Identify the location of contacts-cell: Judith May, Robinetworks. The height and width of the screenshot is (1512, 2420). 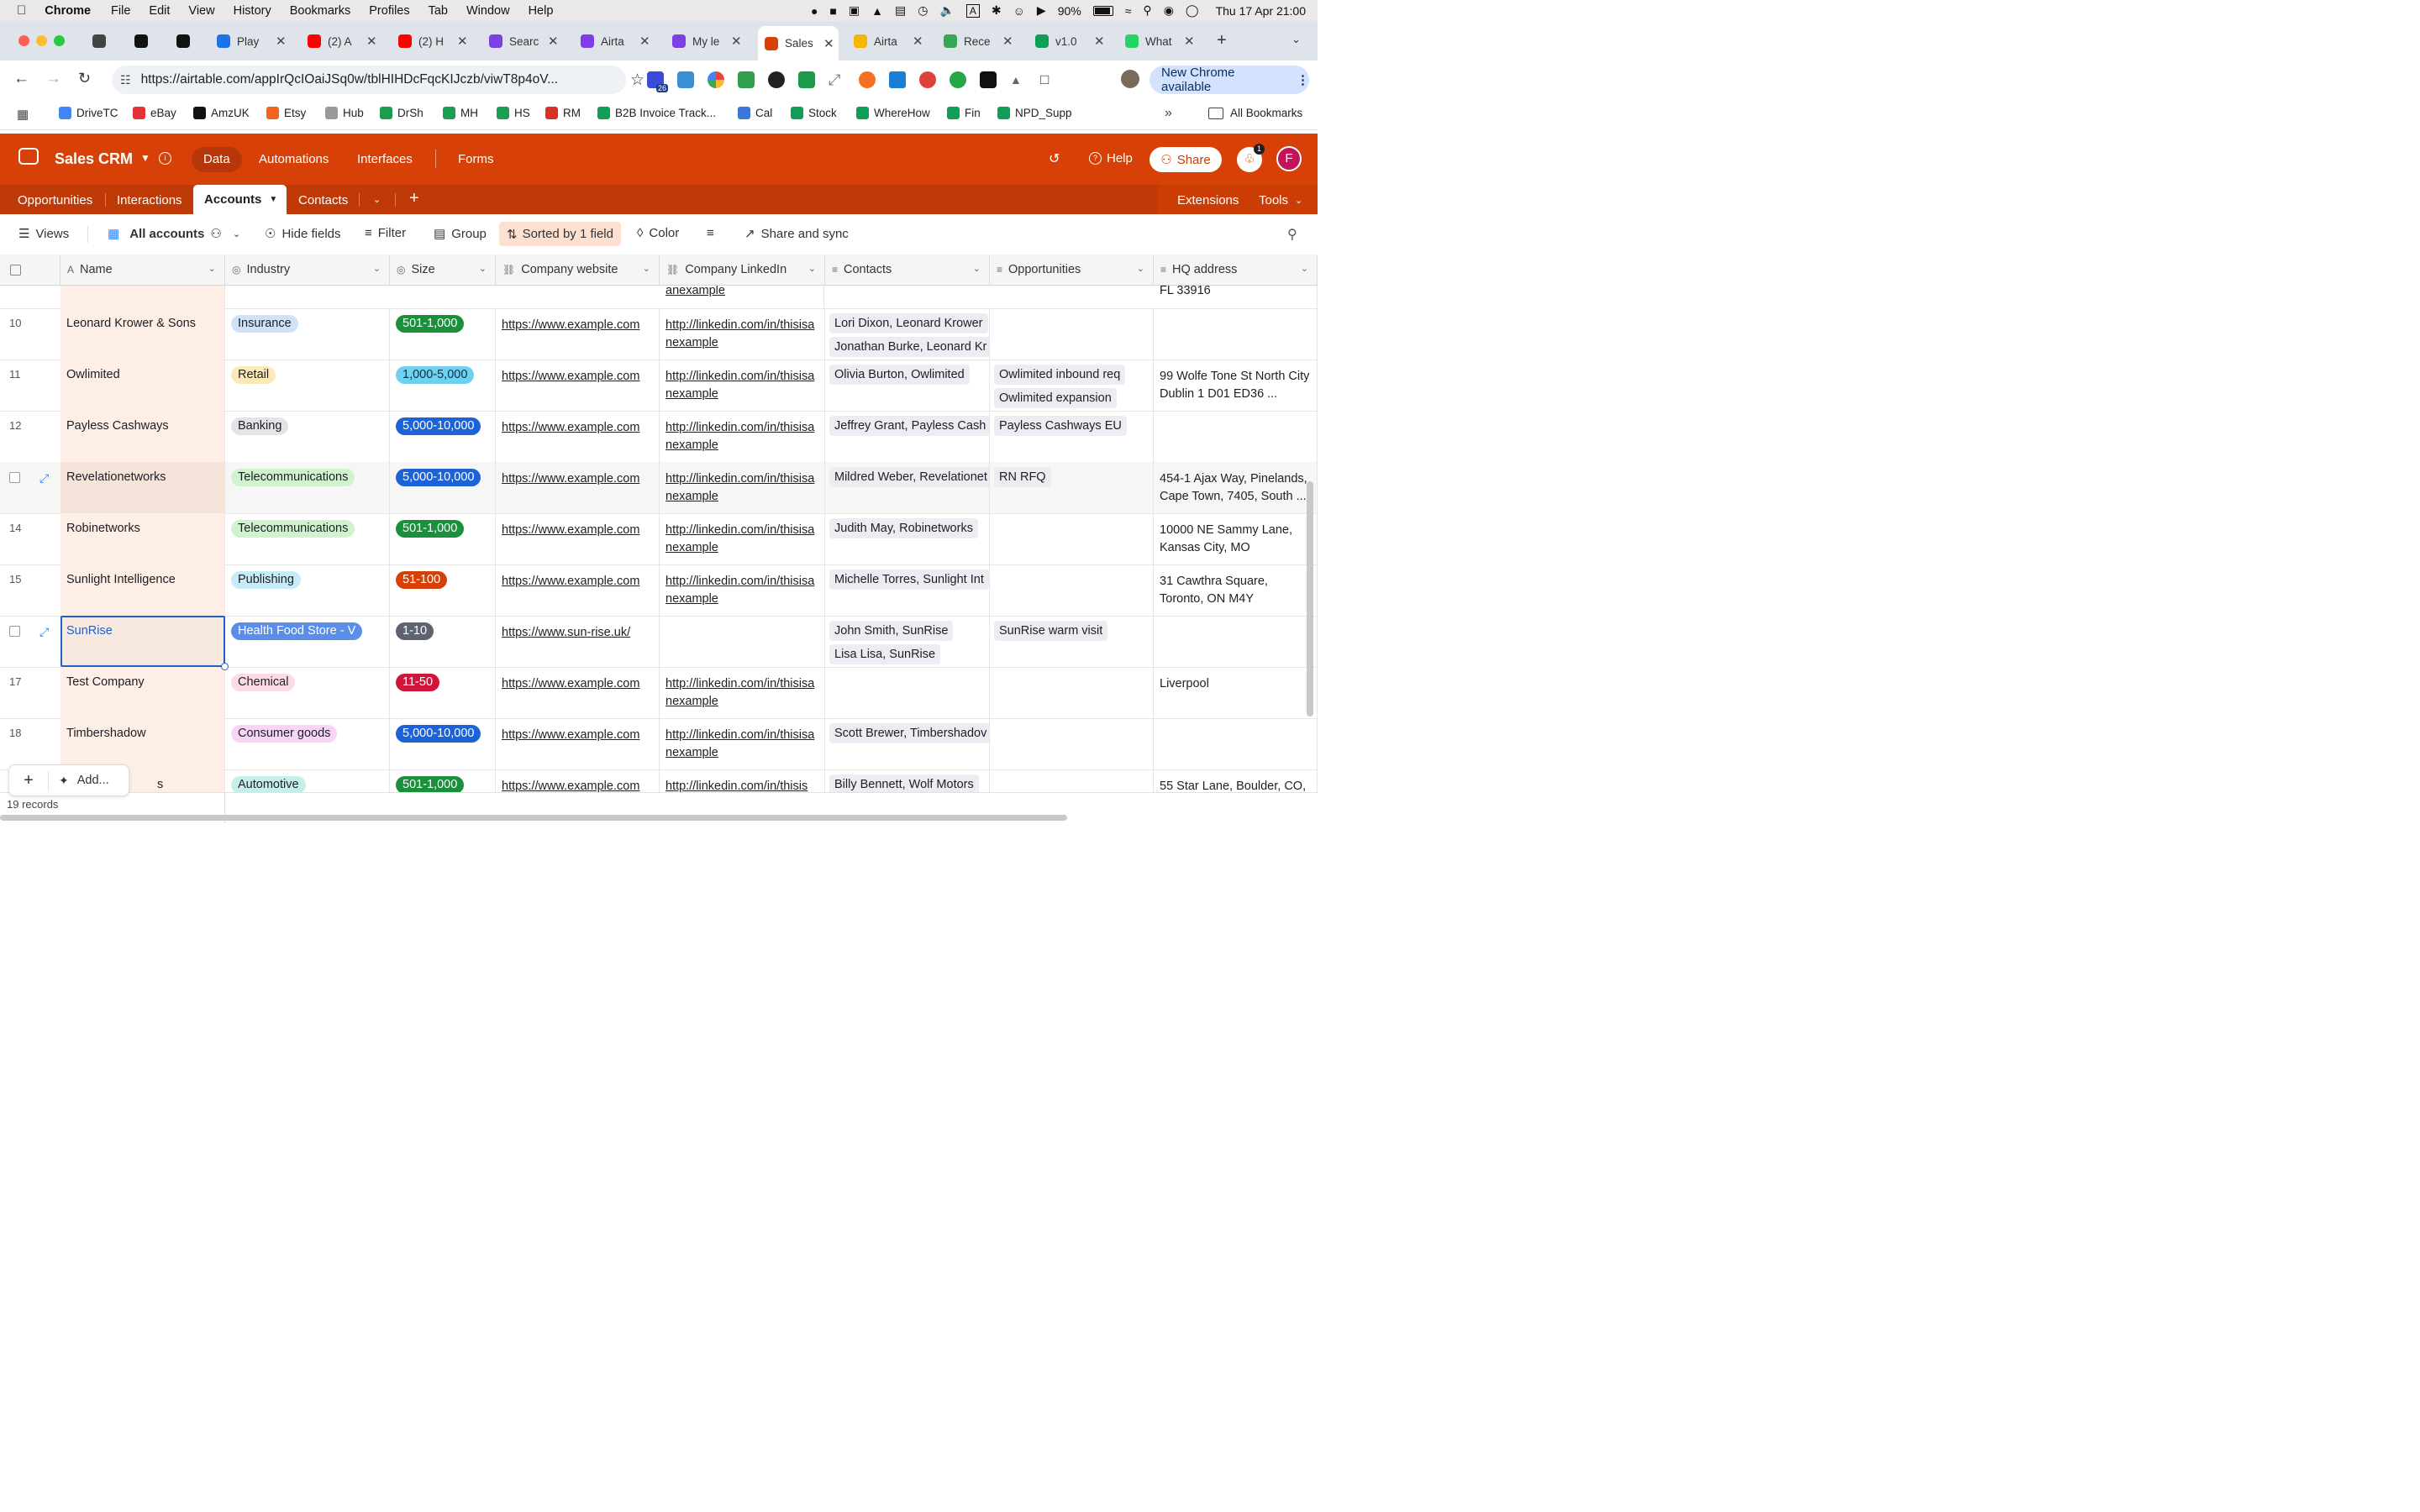
(907, 538).